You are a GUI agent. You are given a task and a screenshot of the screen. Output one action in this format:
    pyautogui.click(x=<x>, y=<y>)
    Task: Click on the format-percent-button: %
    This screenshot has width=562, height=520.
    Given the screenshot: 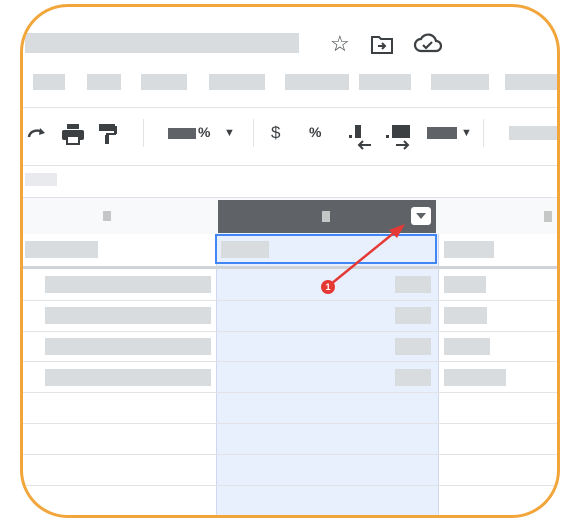 What is the action you would take?
    pyautogui.click(x=315, y=132)
    